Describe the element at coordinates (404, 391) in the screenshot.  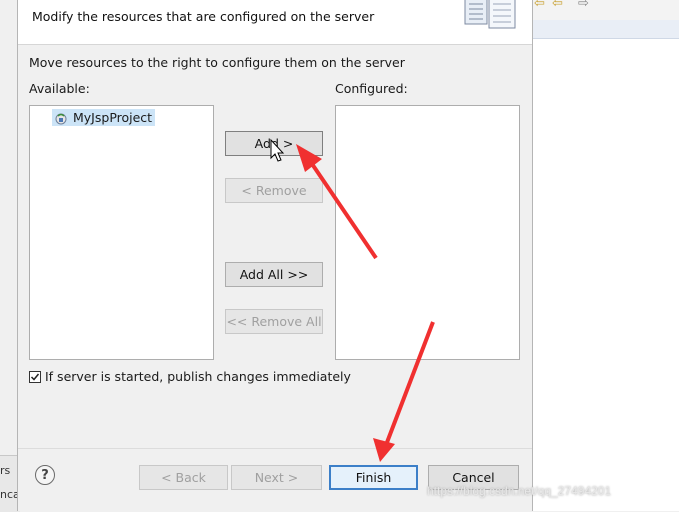
I see `annotation-arrow-finish` at that location.